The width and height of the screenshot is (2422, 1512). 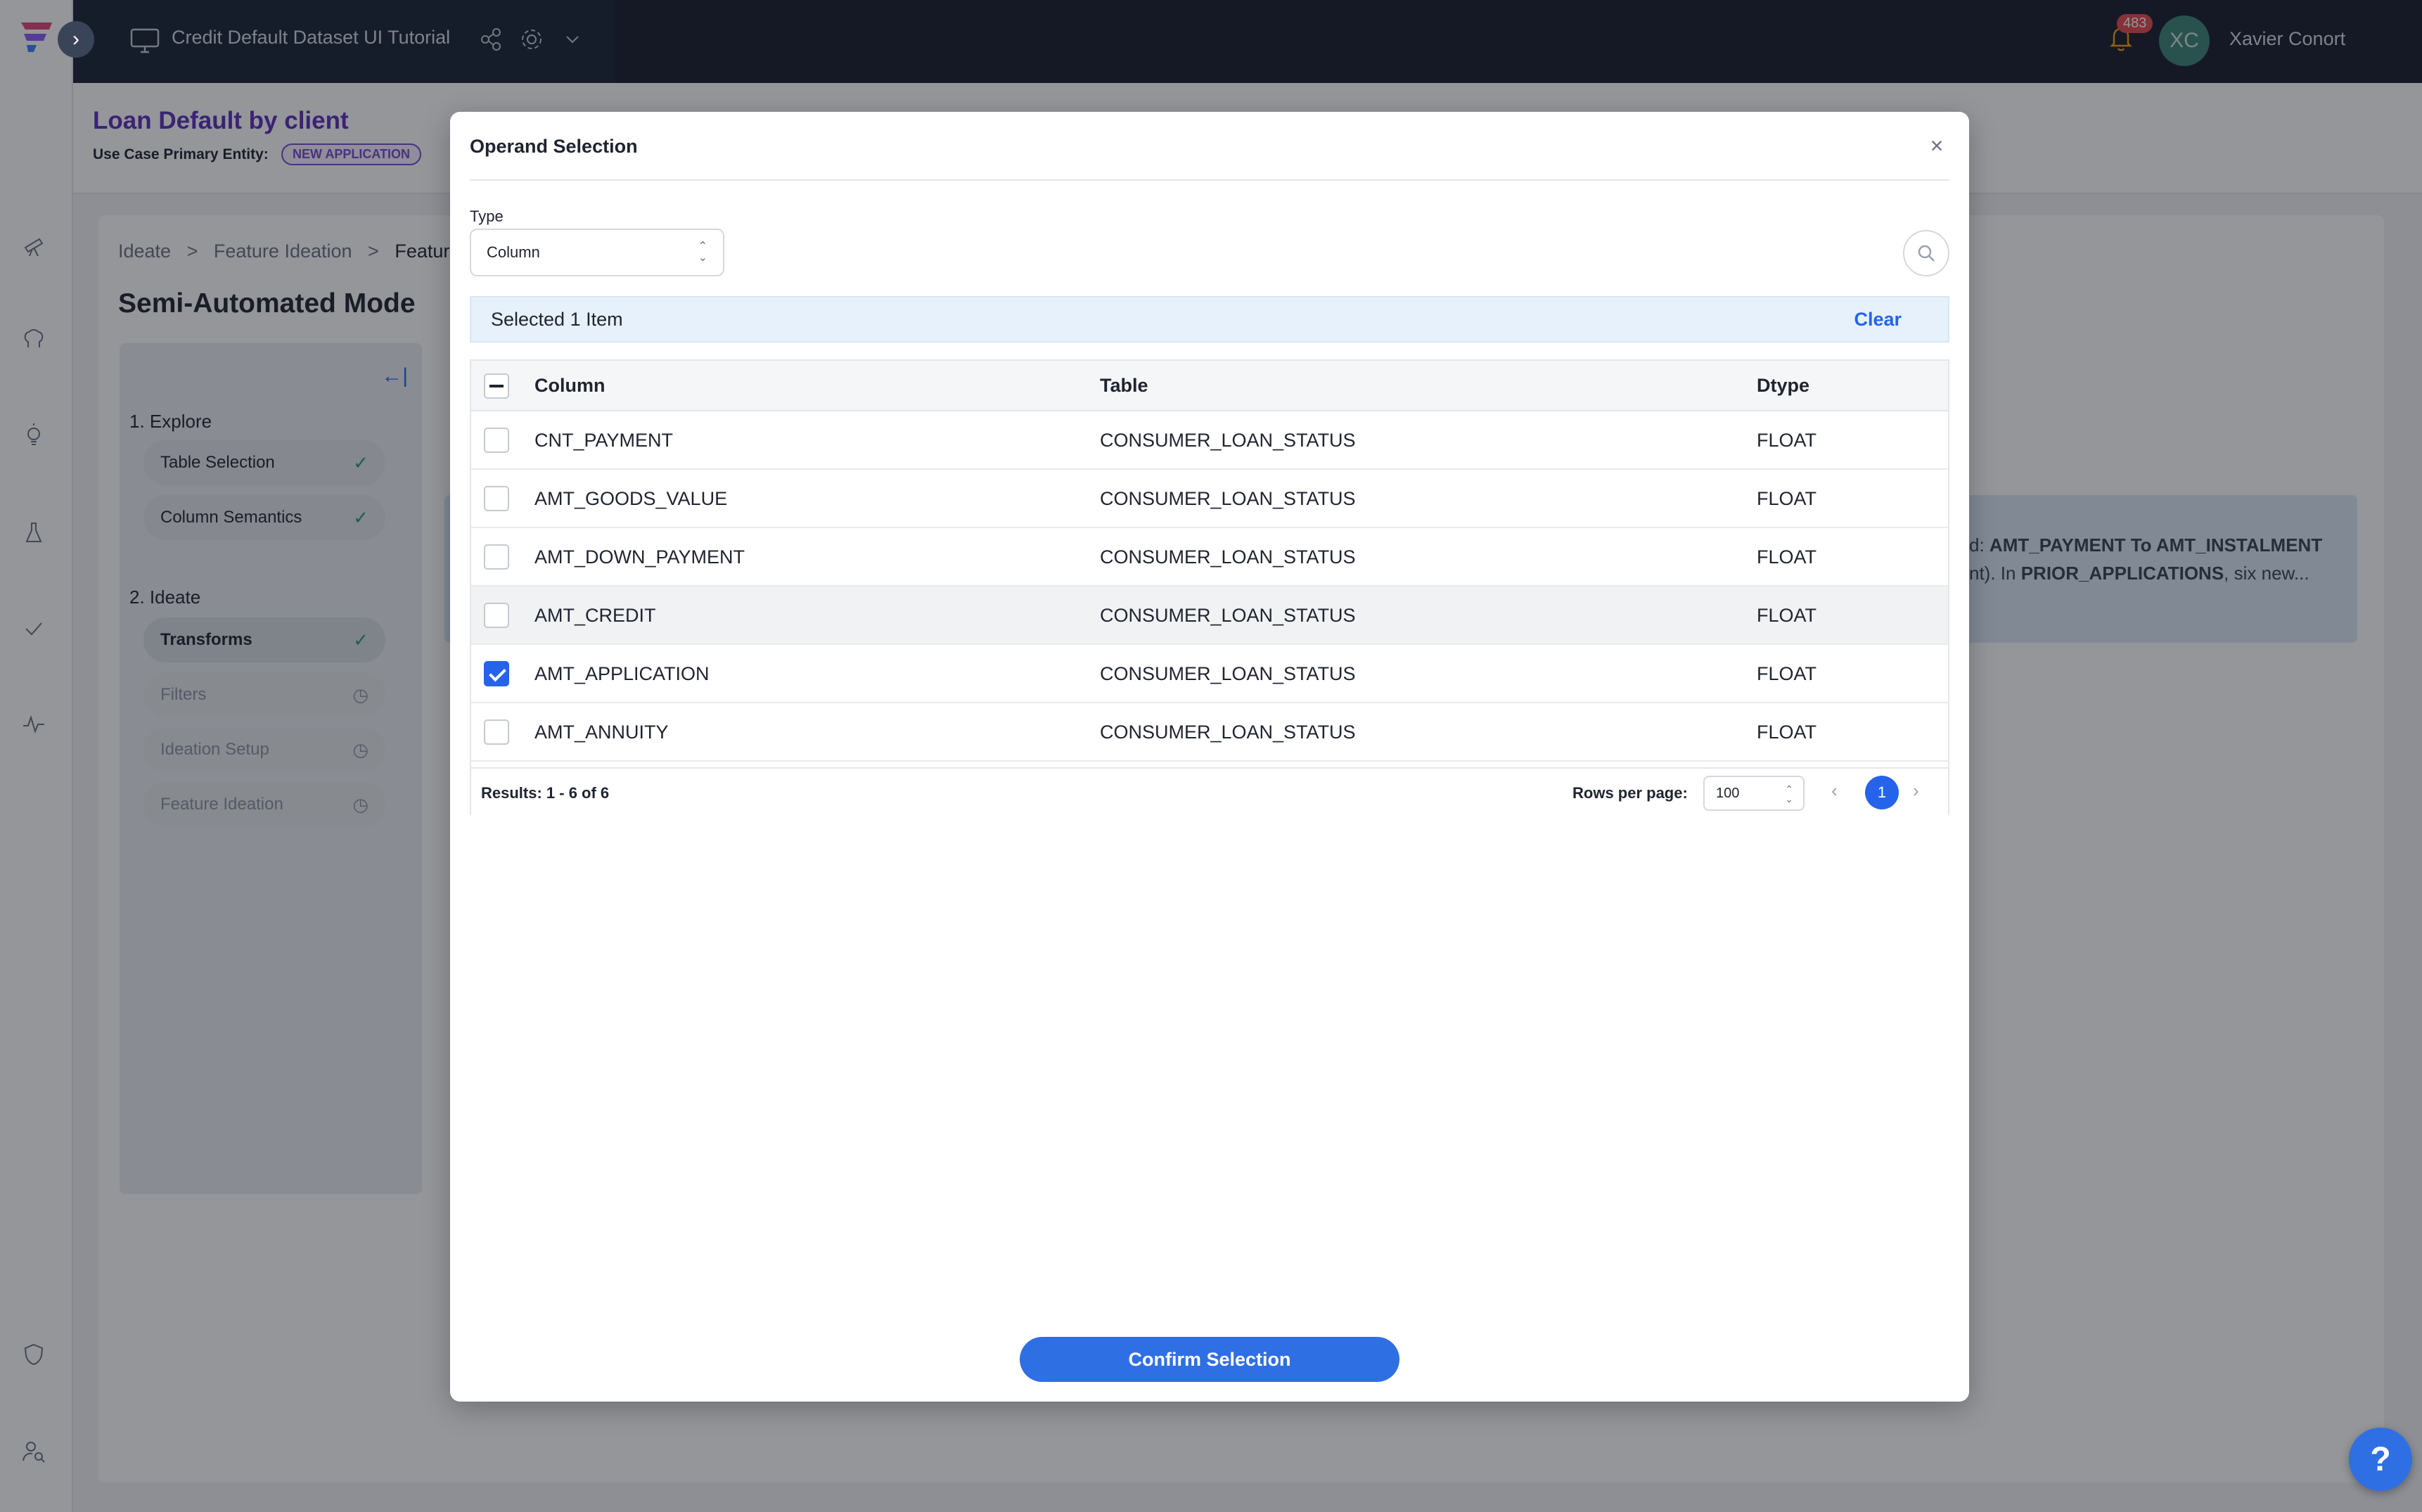 What do you see at coordinates (570, 386) in the screenshot?
I see `column-header-column: Column` at bounding box center [570, 386].